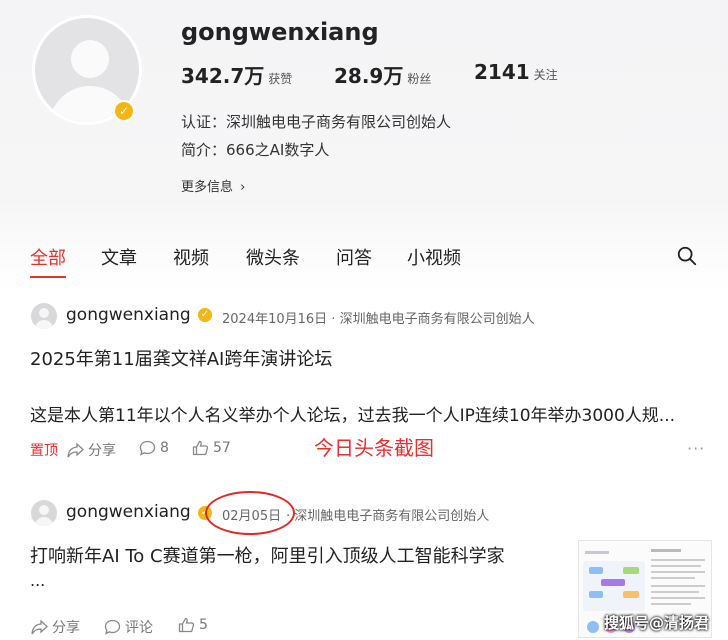 Image resolution: width=728 pixels, height=640 pixels. I want to click on screenshot-annotation: 今日头条截图, so click(374, 448).